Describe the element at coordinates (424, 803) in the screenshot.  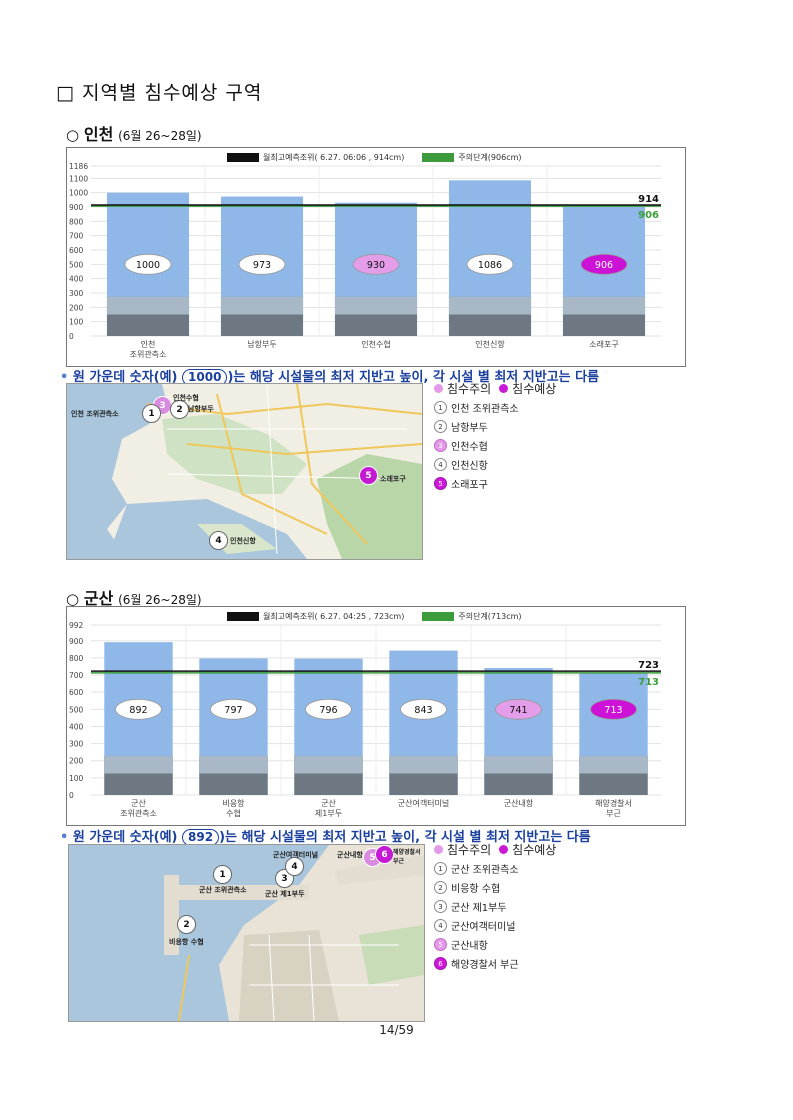
I see `category-label: 군산여객터미널` at that location.